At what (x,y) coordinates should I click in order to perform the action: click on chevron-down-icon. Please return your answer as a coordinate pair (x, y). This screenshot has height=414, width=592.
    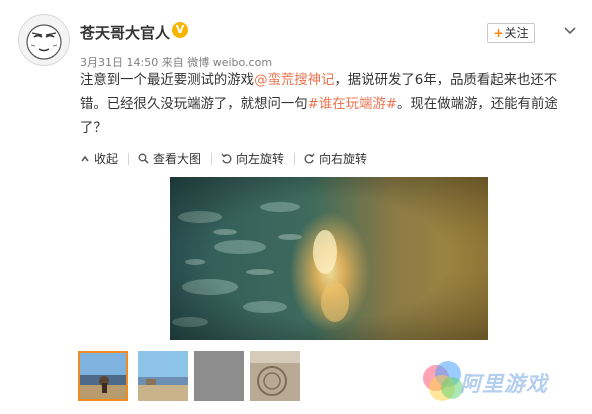
    Looking at the image, I should click on (570, 28).